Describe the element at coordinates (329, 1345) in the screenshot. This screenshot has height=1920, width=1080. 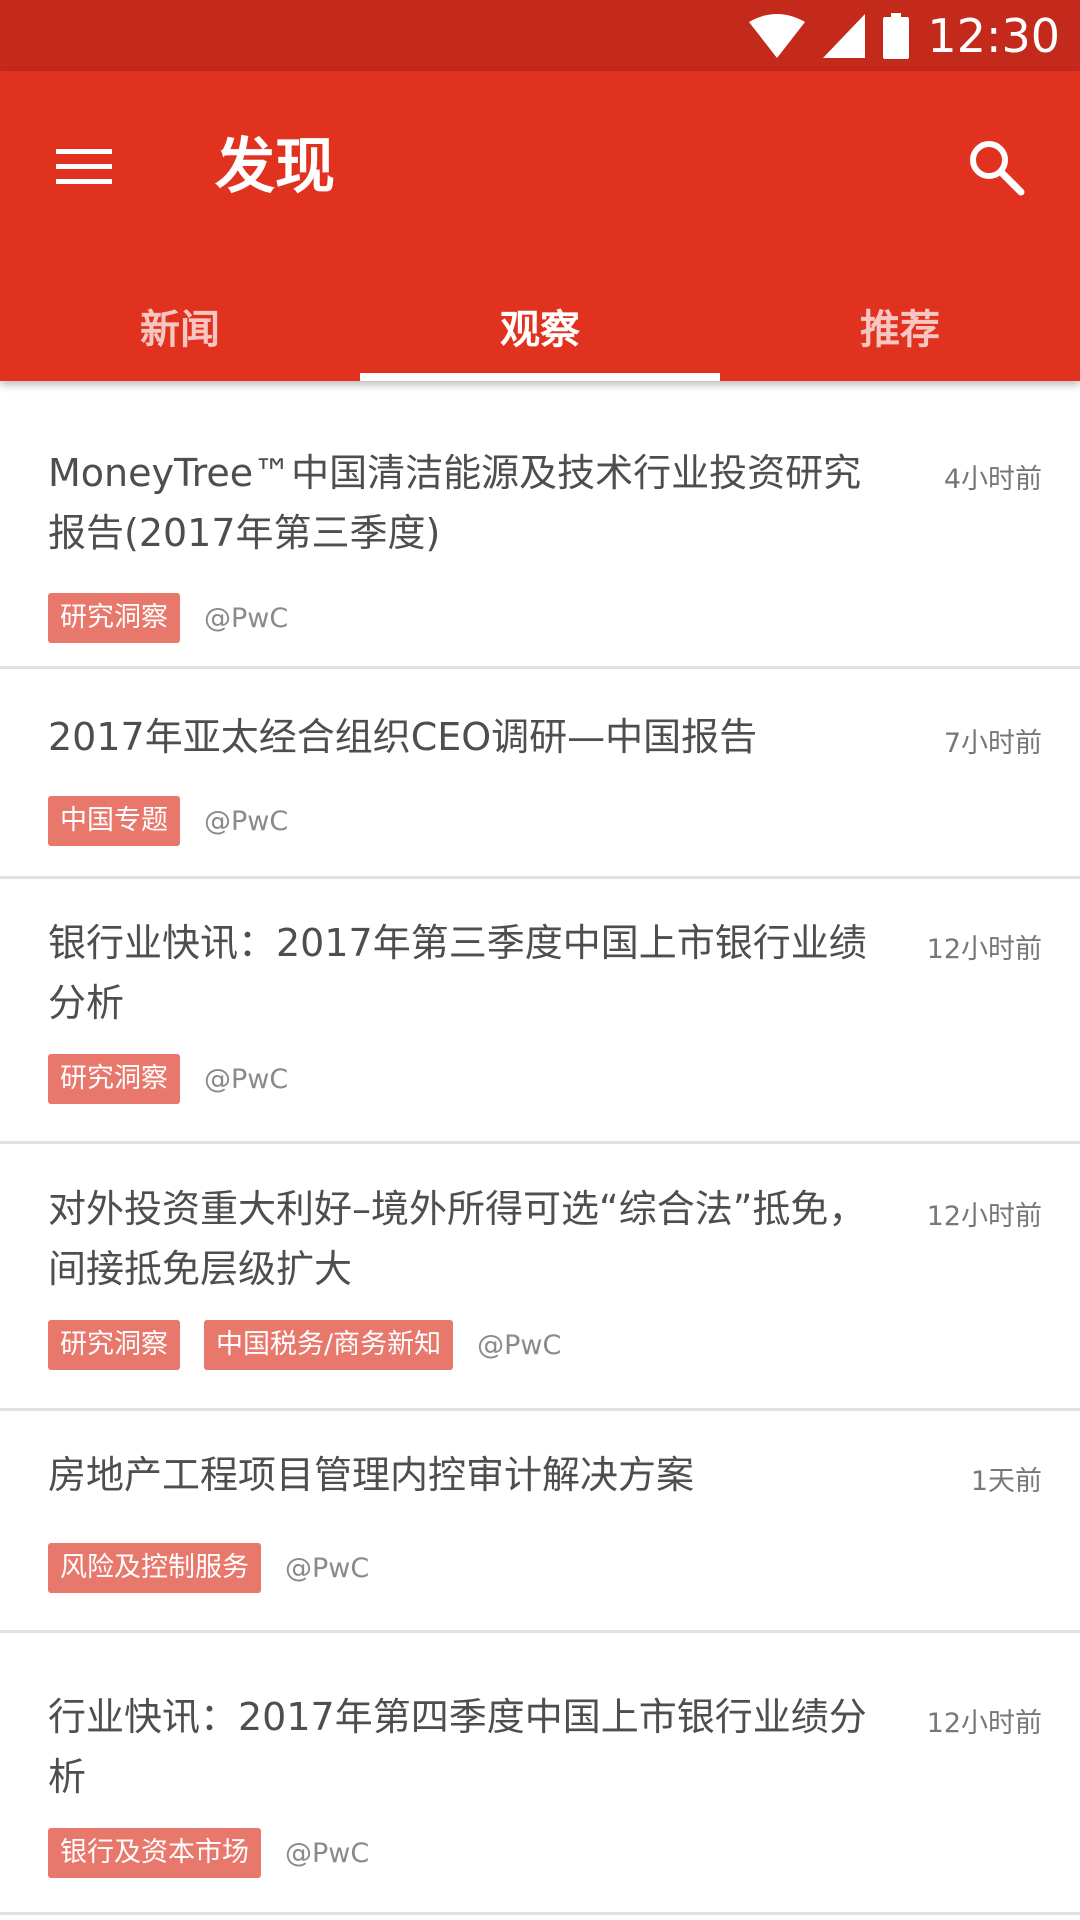
I see `category-tag: 中国税务/商务新知` at that location.